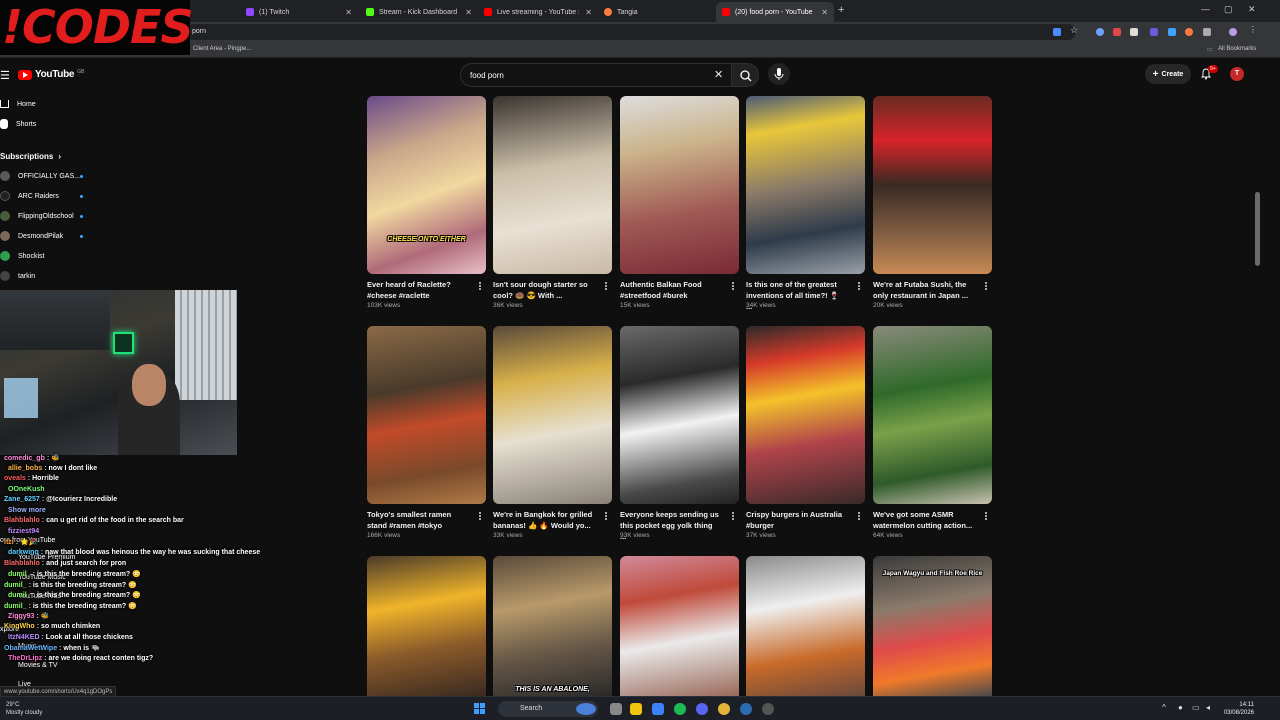 The width and height of the screenshot is (1280, 720). I want to click on chrome-icon, so click(724, 709).